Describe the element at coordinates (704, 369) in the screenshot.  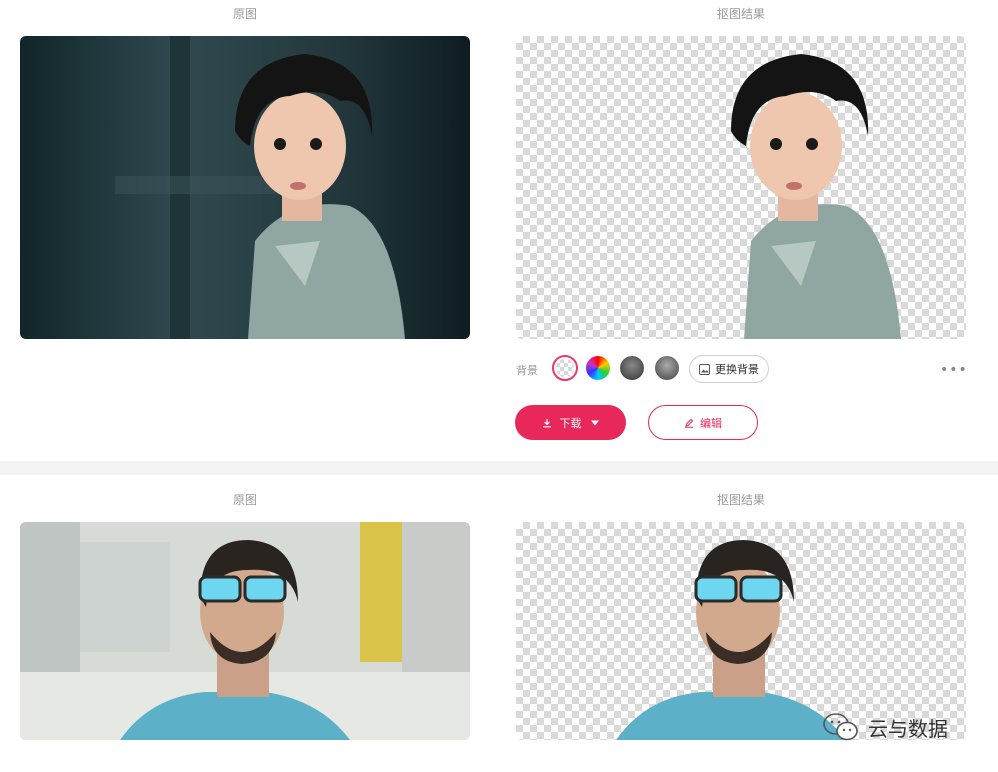
I see `image-icon` at that location.